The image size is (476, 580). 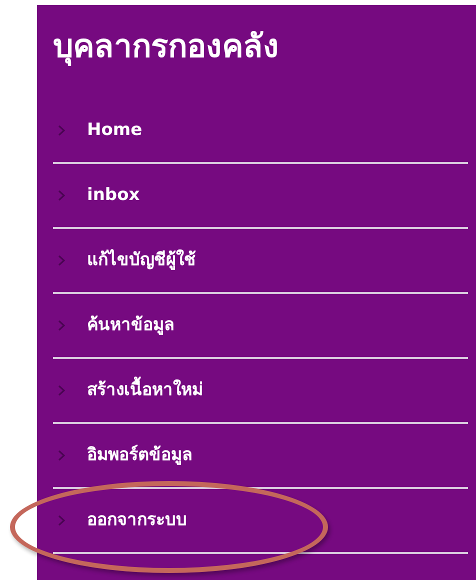 What do you see at coordinates (139, 456) in the screenshot?
I see `menu-link: อิมพอร์ตข้อมูล` at bounding box center [139, 456].